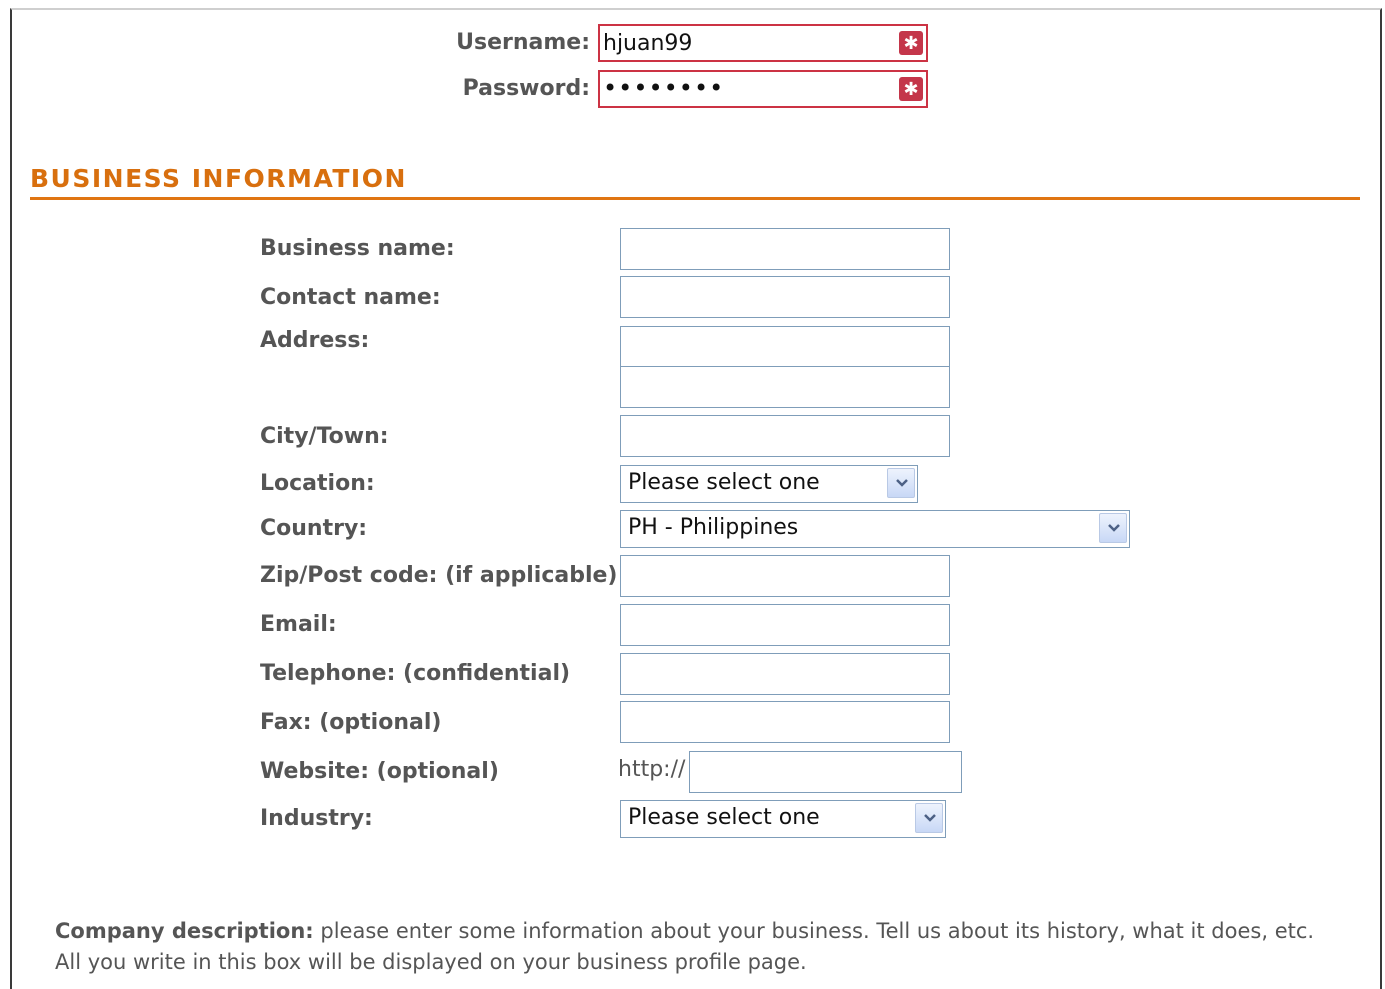 The width and height of the screenshot is (1385, 989). I want to click on username-input, so click(748, 43).